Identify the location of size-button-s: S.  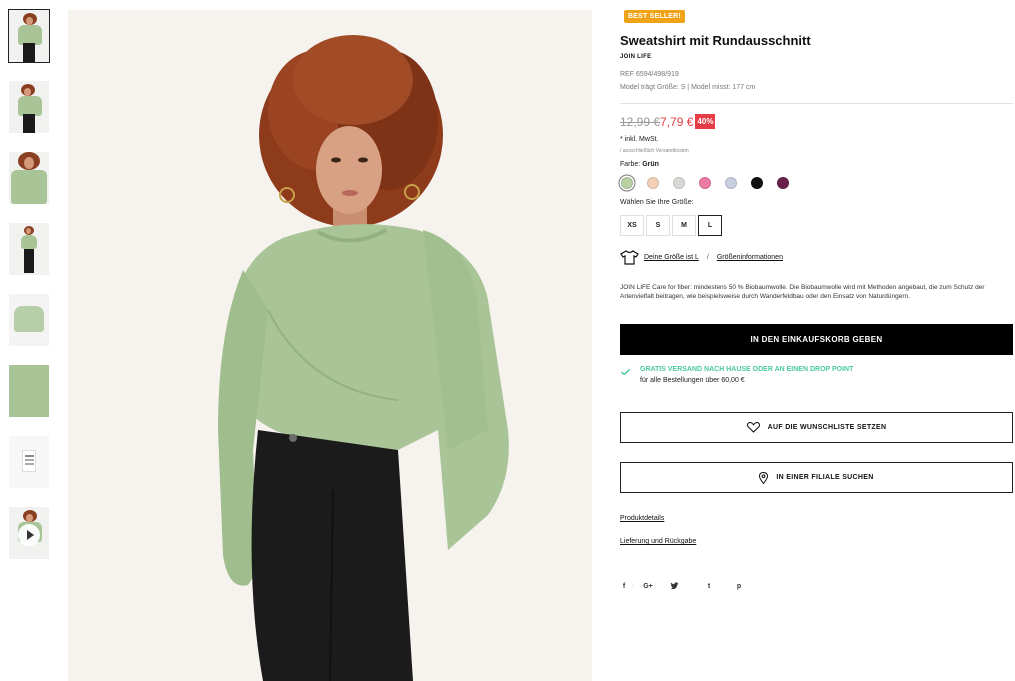
(658, 225).